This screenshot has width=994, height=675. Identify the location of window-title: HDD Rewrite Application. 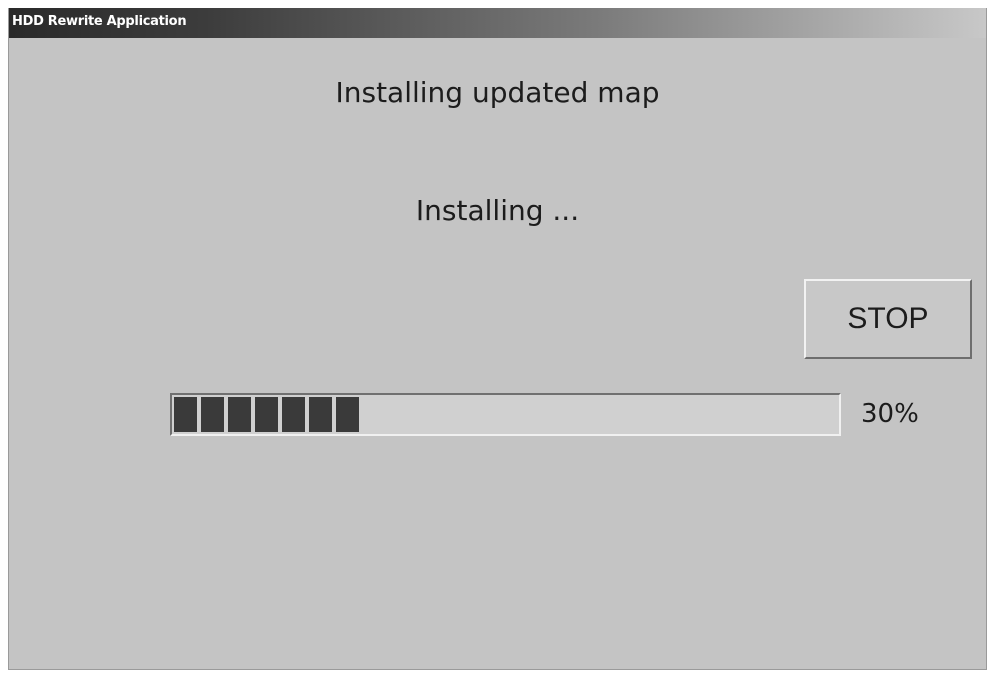
(99, 21).